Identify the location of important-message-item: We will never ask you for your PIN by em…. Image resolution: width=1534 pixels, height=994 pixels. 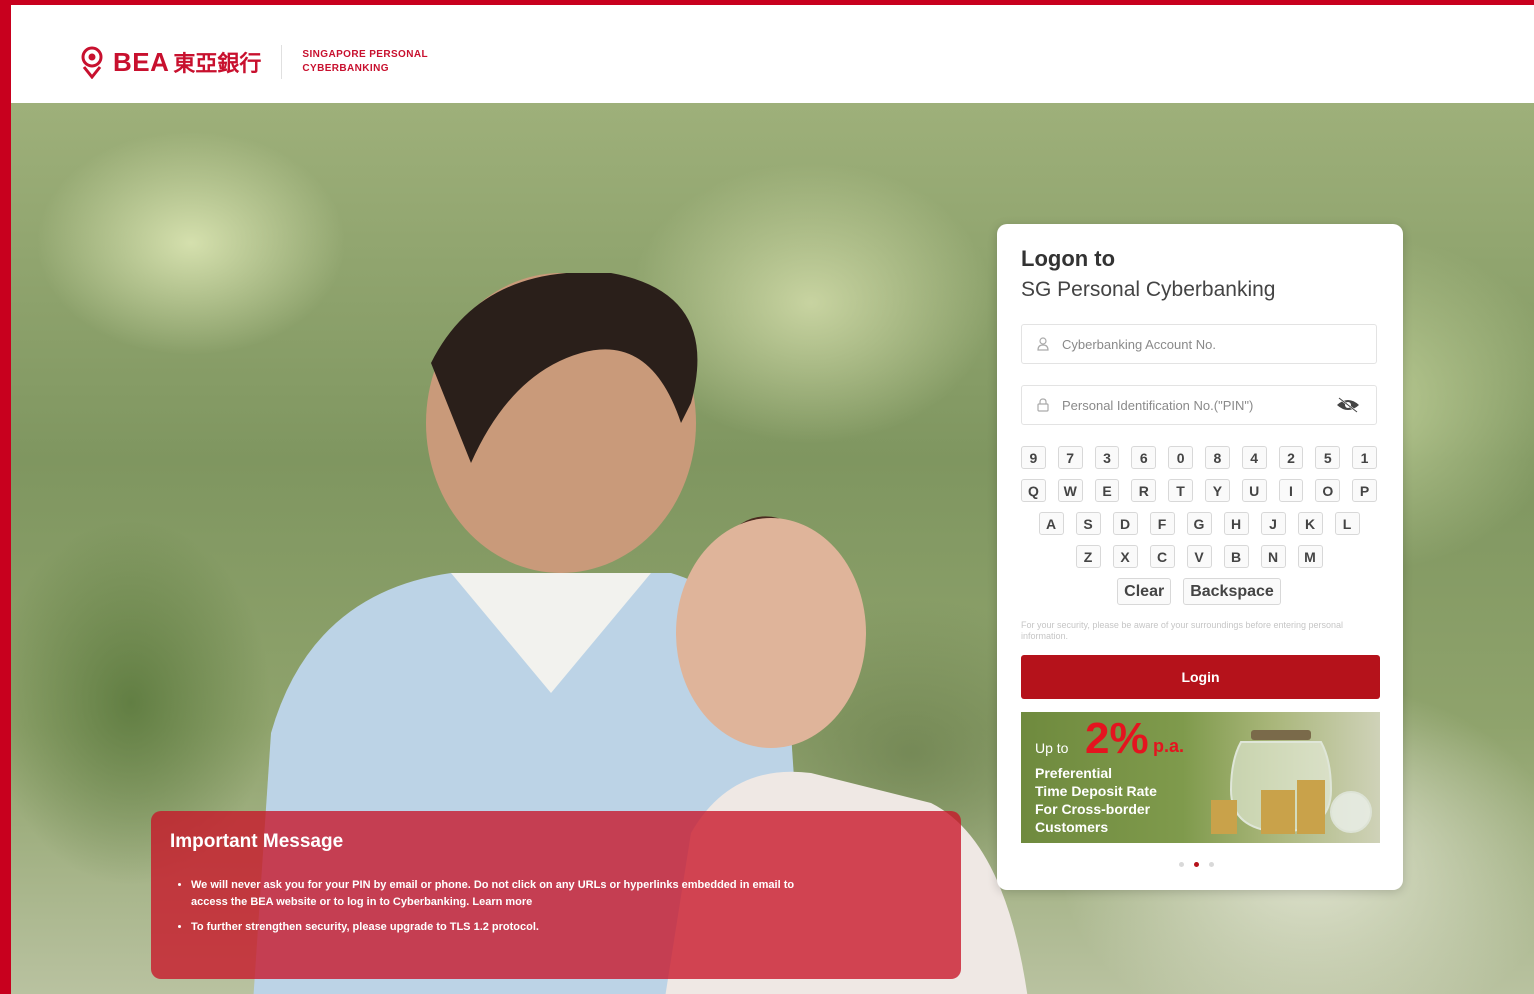
(511, 894).